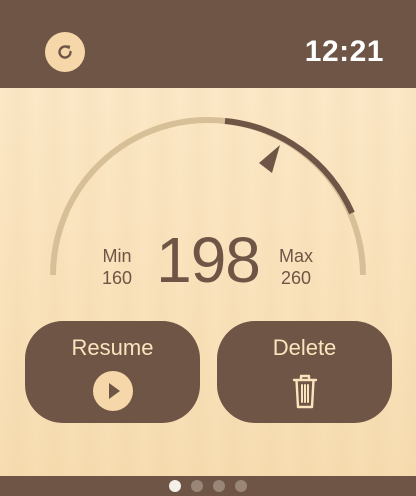 The height and width of the screenshot is (496, 416). Describe the element at coordinates (304, 372) in the screenshot. I see `delete-button: Delete` at that location.